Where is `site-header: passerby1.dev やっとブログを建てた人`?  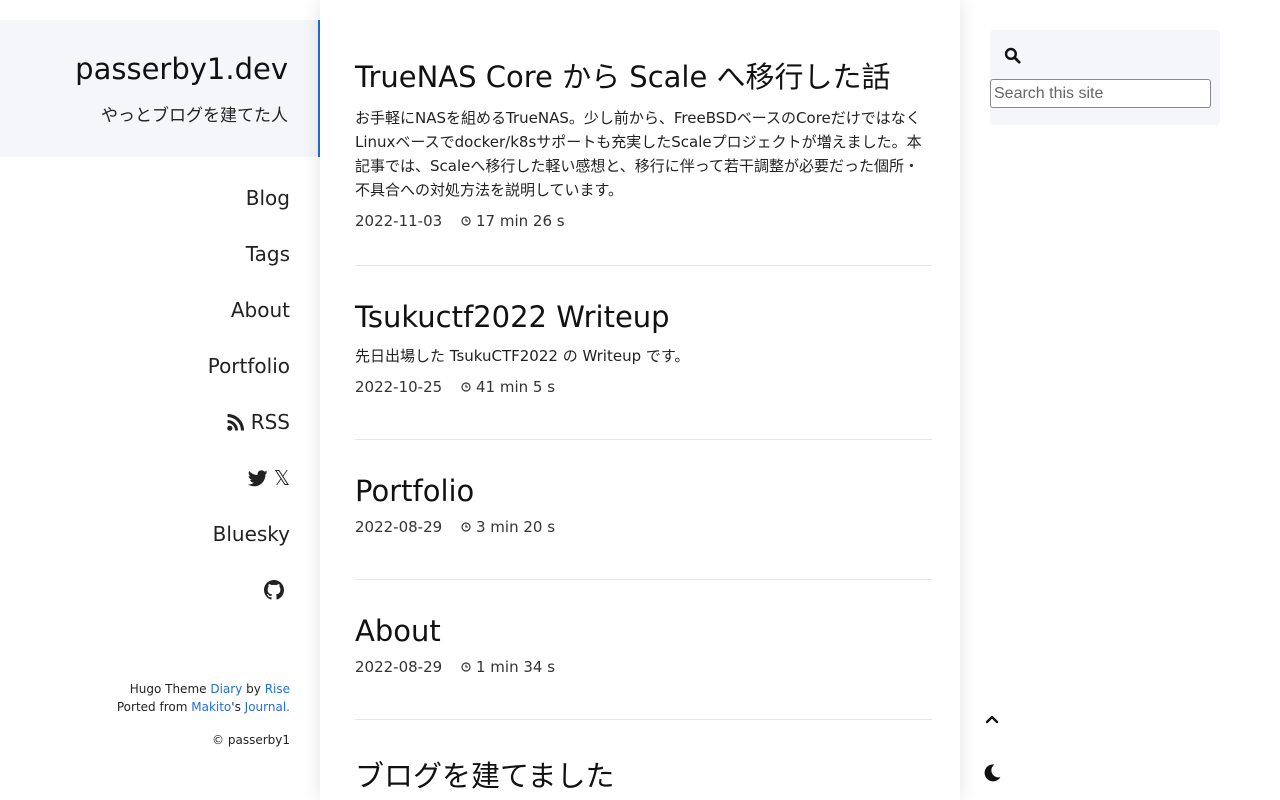 site-header: passerby1.dev やっとブログを建てた人 is located at coordinates (160, 88).